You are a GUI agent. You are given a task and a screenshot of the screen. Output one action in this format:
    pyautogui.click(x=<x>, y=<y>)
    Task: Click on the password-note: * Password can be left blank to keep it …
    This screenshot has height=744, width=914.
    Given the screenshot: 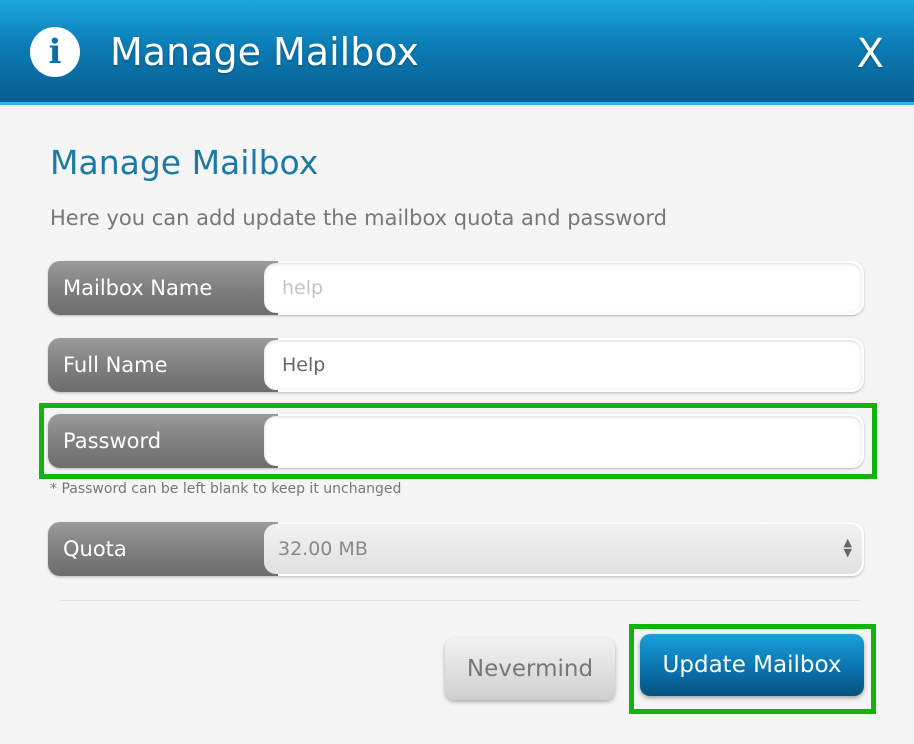 What is the action you would take?
    pyautogui.click(x=226, y=489)
    